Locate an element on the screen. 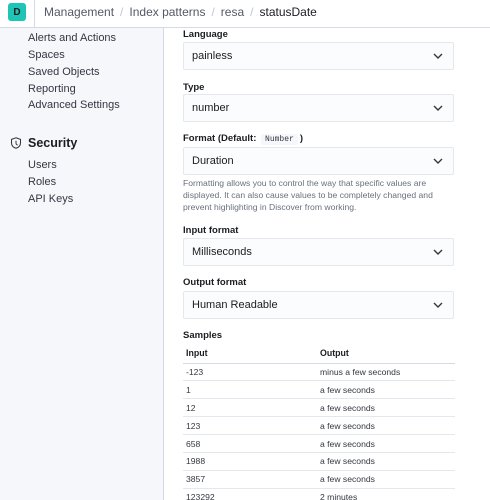 The width and height of the screenshot is (490, 500). breadcrumb-current: statusDate is located at coordinates (288, 12).